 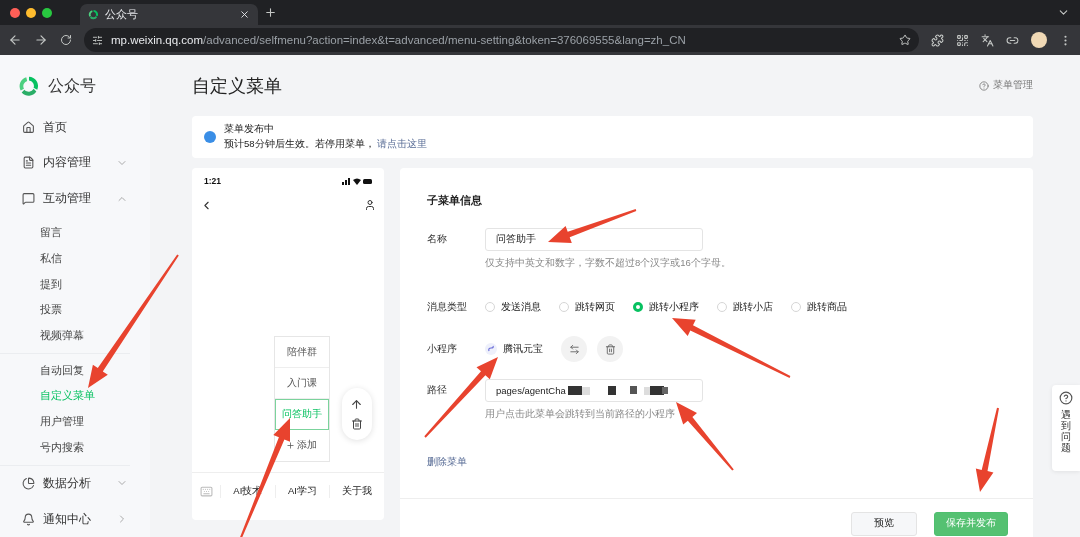 What do you see at coordinates (357, 404) in the screenshot?
I see `move-up-icon` at bounding box center [357, 404].